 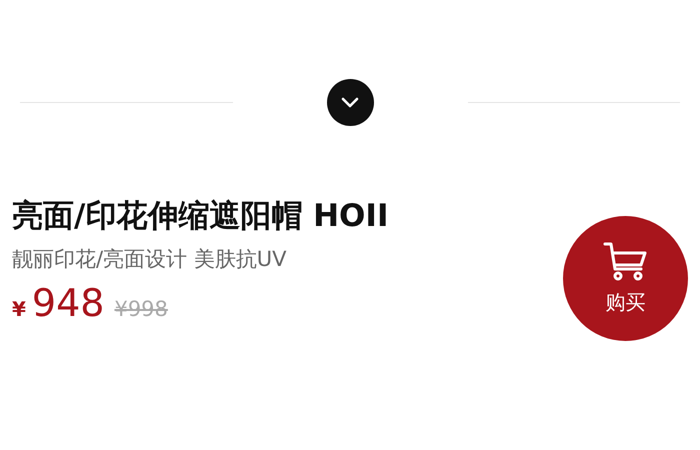 What do you see at coordinates (19, 309) in the screenshot?
I see `currency-symbol: ¥` at bounding box center [19, 309].